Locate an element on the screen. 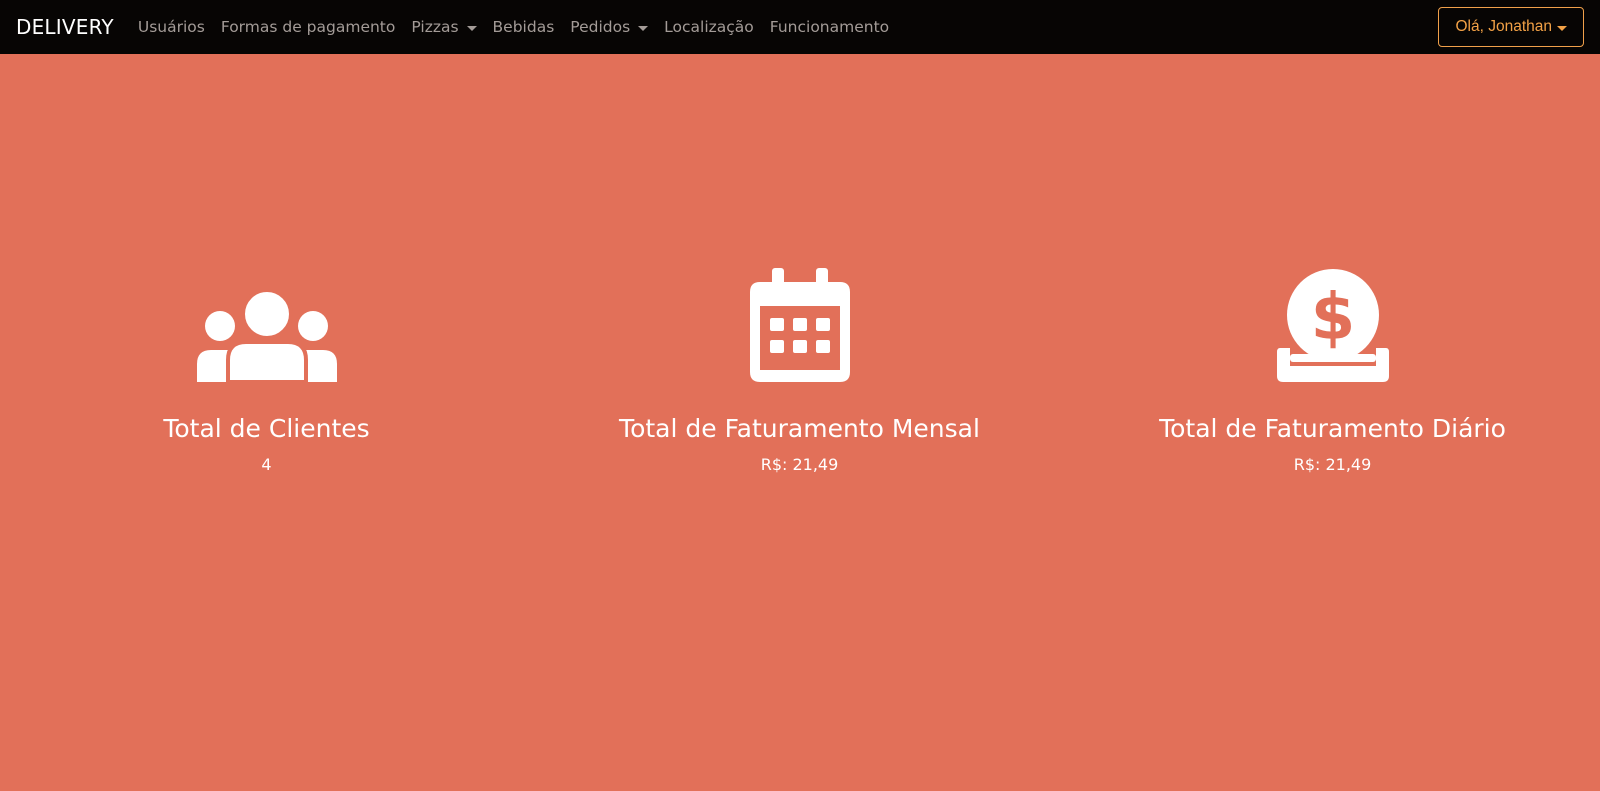 The height and width of the screenshot is (791, 1600). card-title: Total de Faturamento Mensal is located at coordinates (799, 428).